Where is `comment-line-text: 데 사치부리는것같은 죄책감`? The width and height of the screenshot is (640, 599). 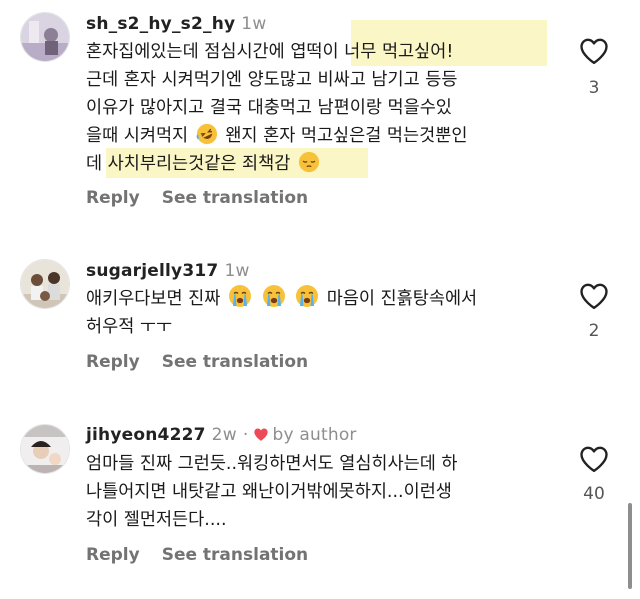 comment-line-text: 데 사치부리는것같은 죄책감 is located at coordinates (188, 164).